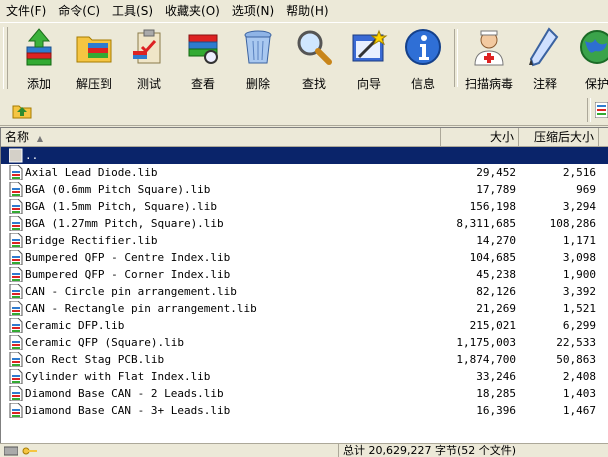 The width and height of the screenshot is (608, 457). Describe the element at coordinates (203, 59) in the screenshot. I see `view-button: 查看` at that location.